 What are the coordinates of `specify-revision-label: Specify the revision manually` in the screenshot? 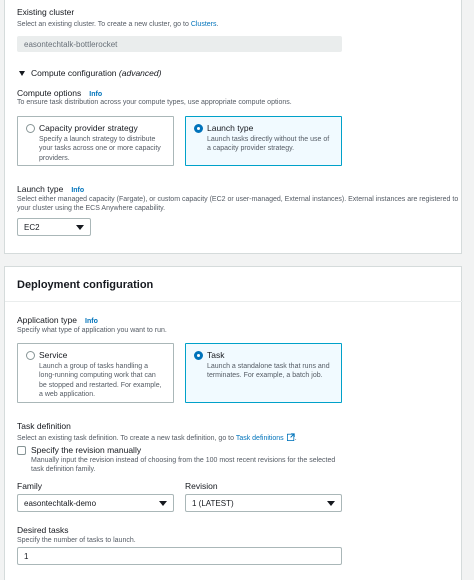 It's located at (86, 450).